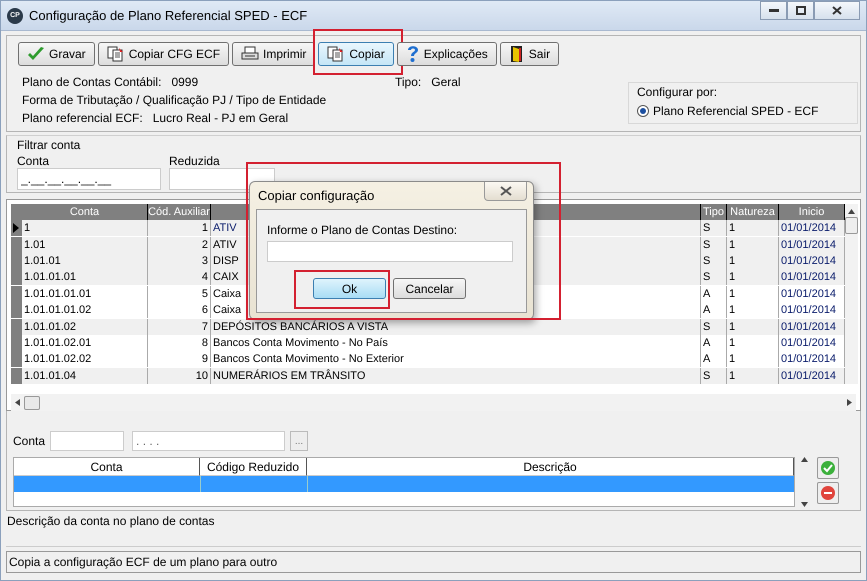 The image size is (867, 581). I want to click on column-header: Tipo, so click(714, 212).